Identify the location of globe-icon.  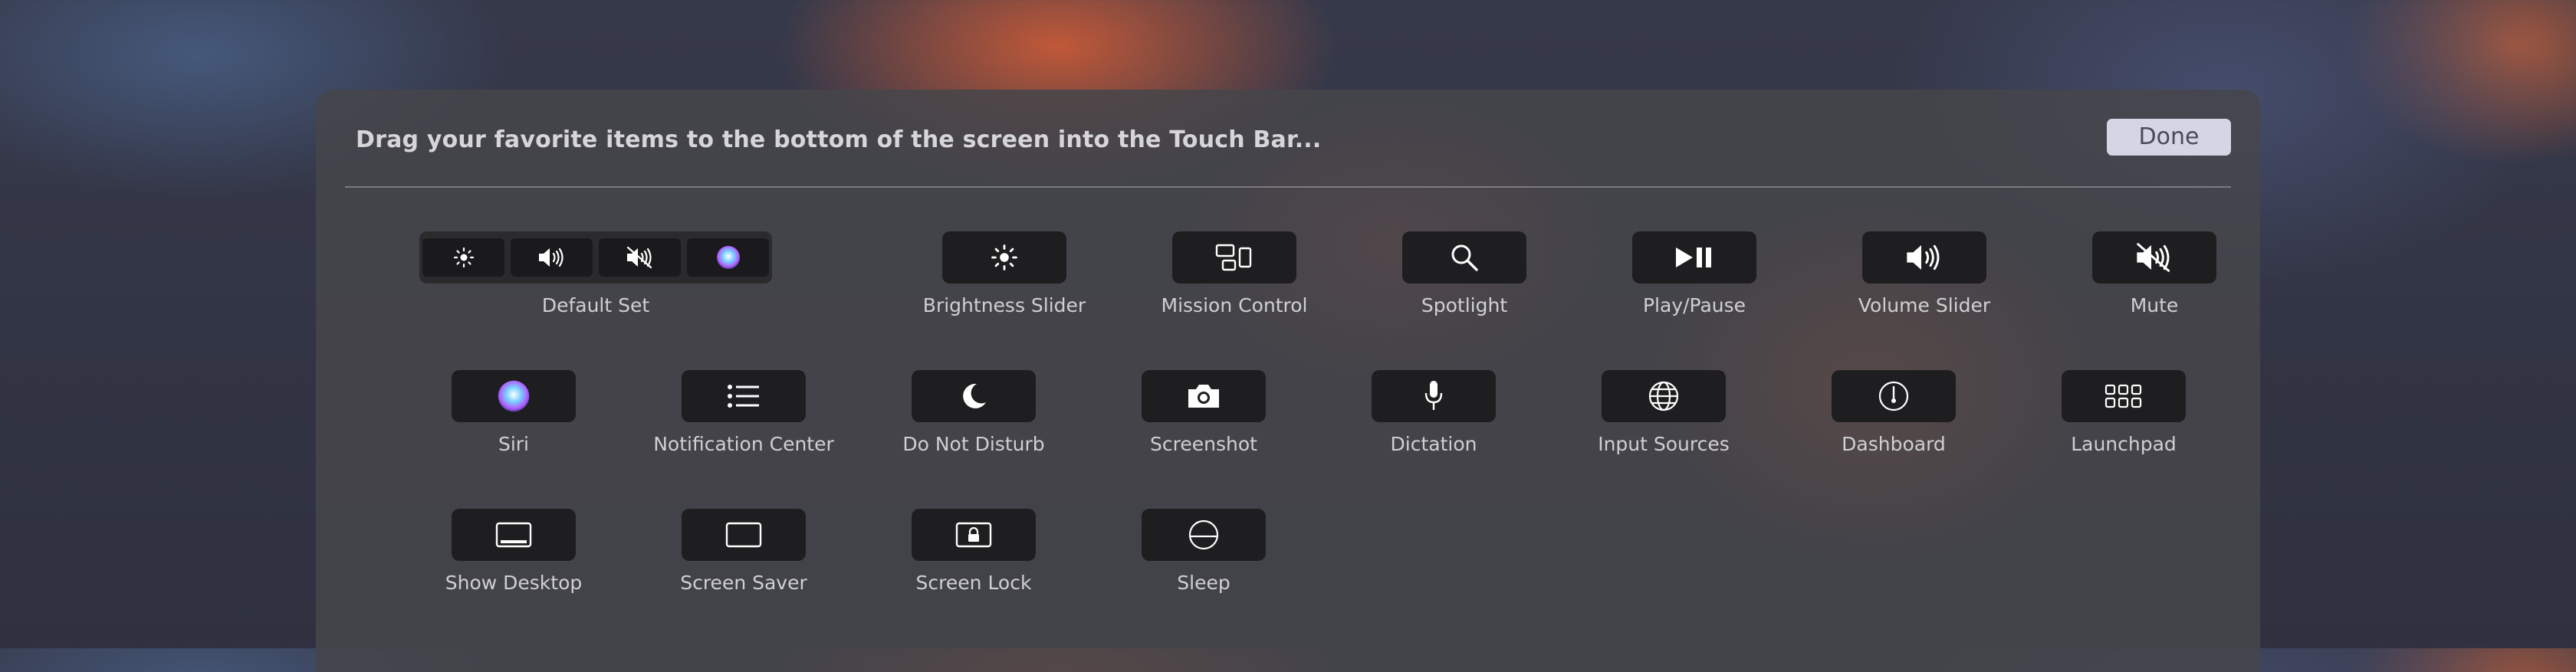
(1664, 396).